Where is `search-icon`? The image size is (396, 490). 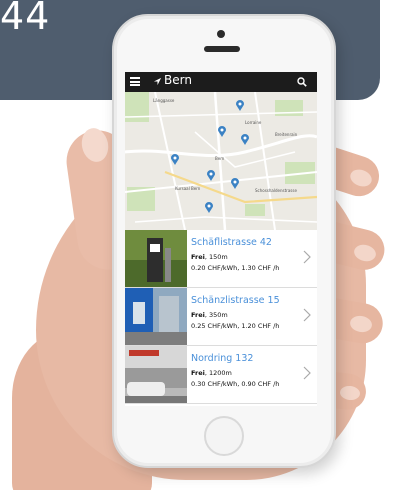
search-icon is located at coordinates (302, 82).